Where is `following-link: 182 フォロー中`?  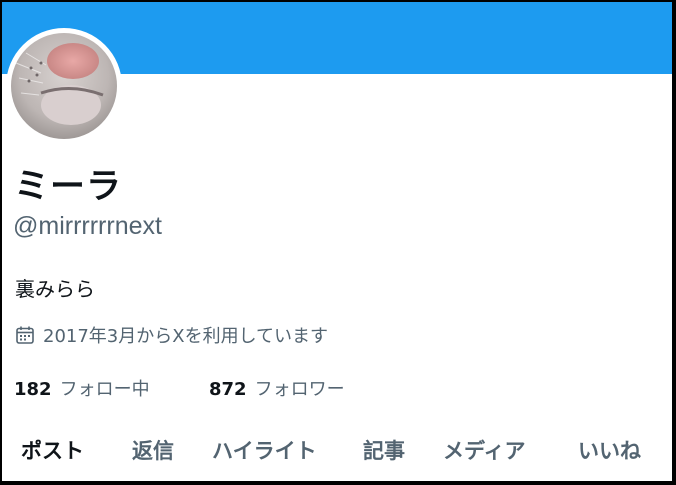 following-link: 182 フォロー中 is located at coordinates (82, 388).